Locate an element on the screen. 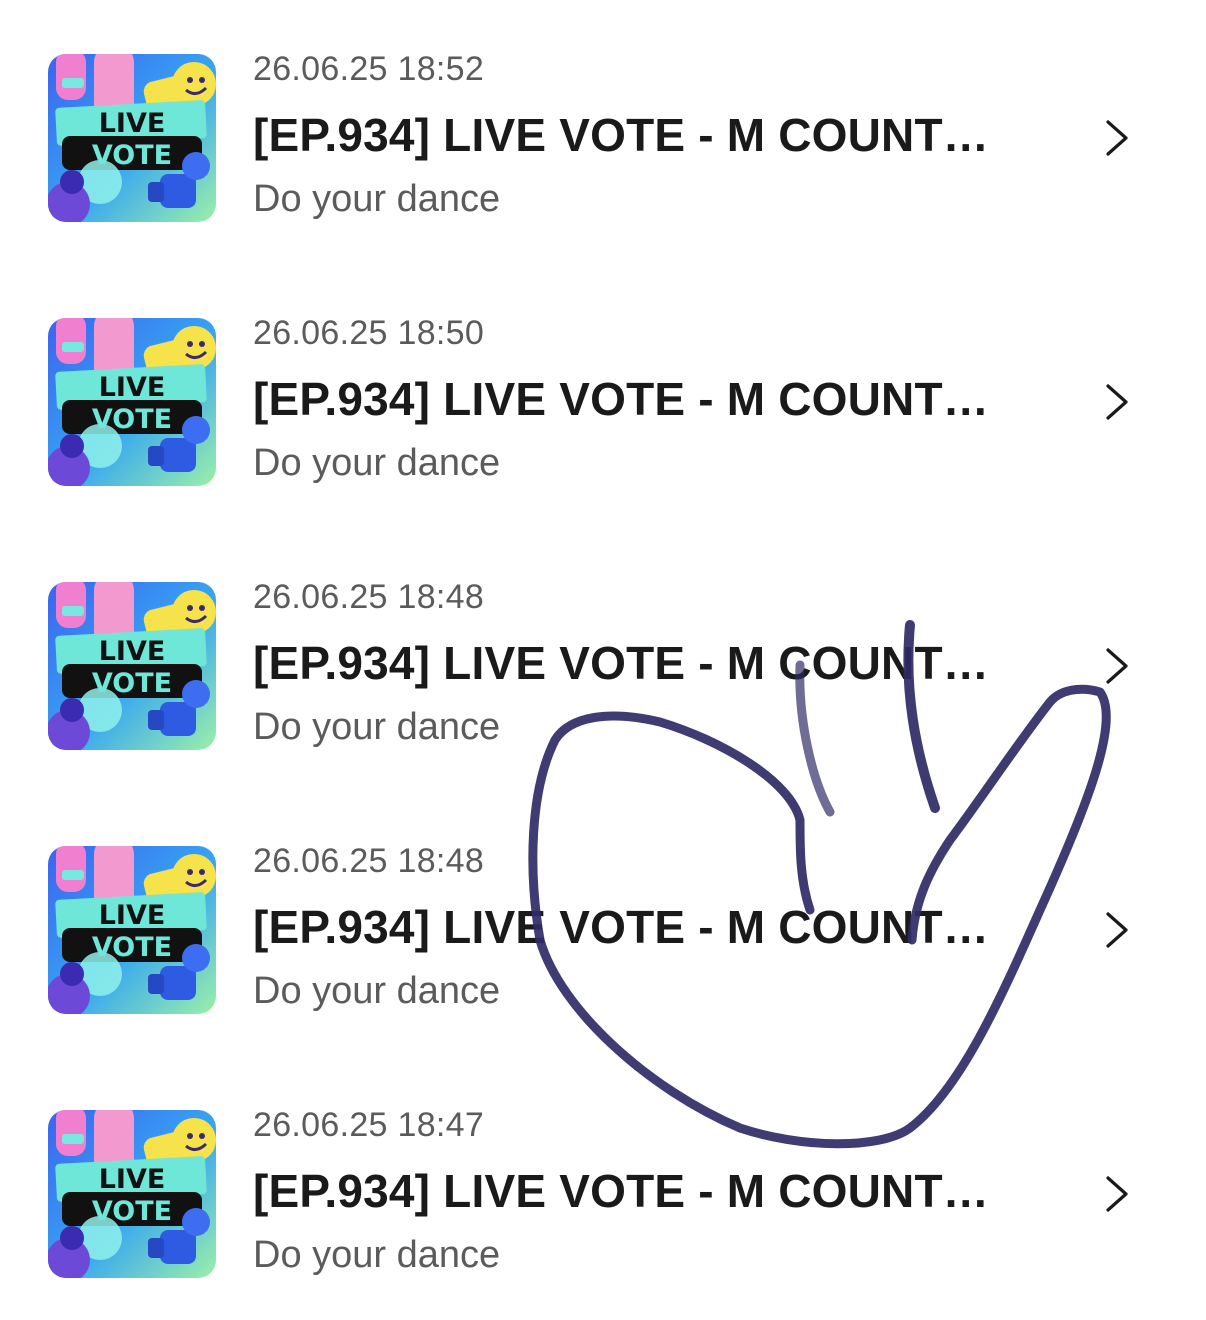 The height and width of the screenshot is (1320, 1206). notification-timestamp: 26.06.25 18:47 is located at coordinates (369, 1125).